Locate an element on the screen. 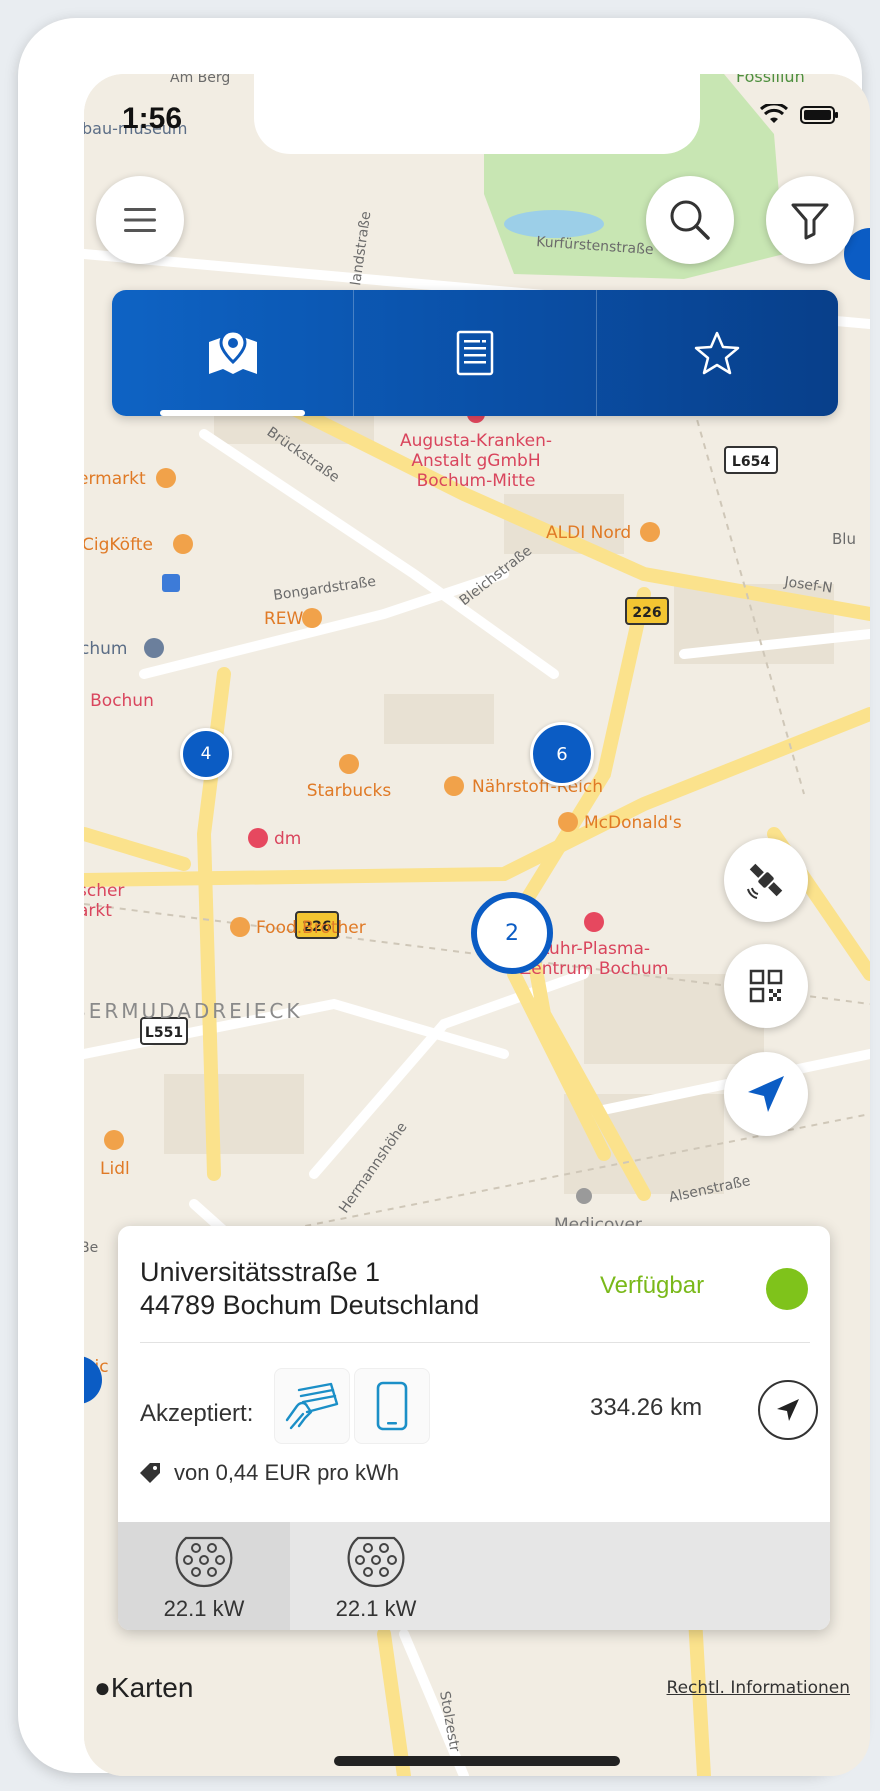 The image size is (880, 1791). price-info: von 0,44 EUR pro kWh is located at coordinates (268, 1473).